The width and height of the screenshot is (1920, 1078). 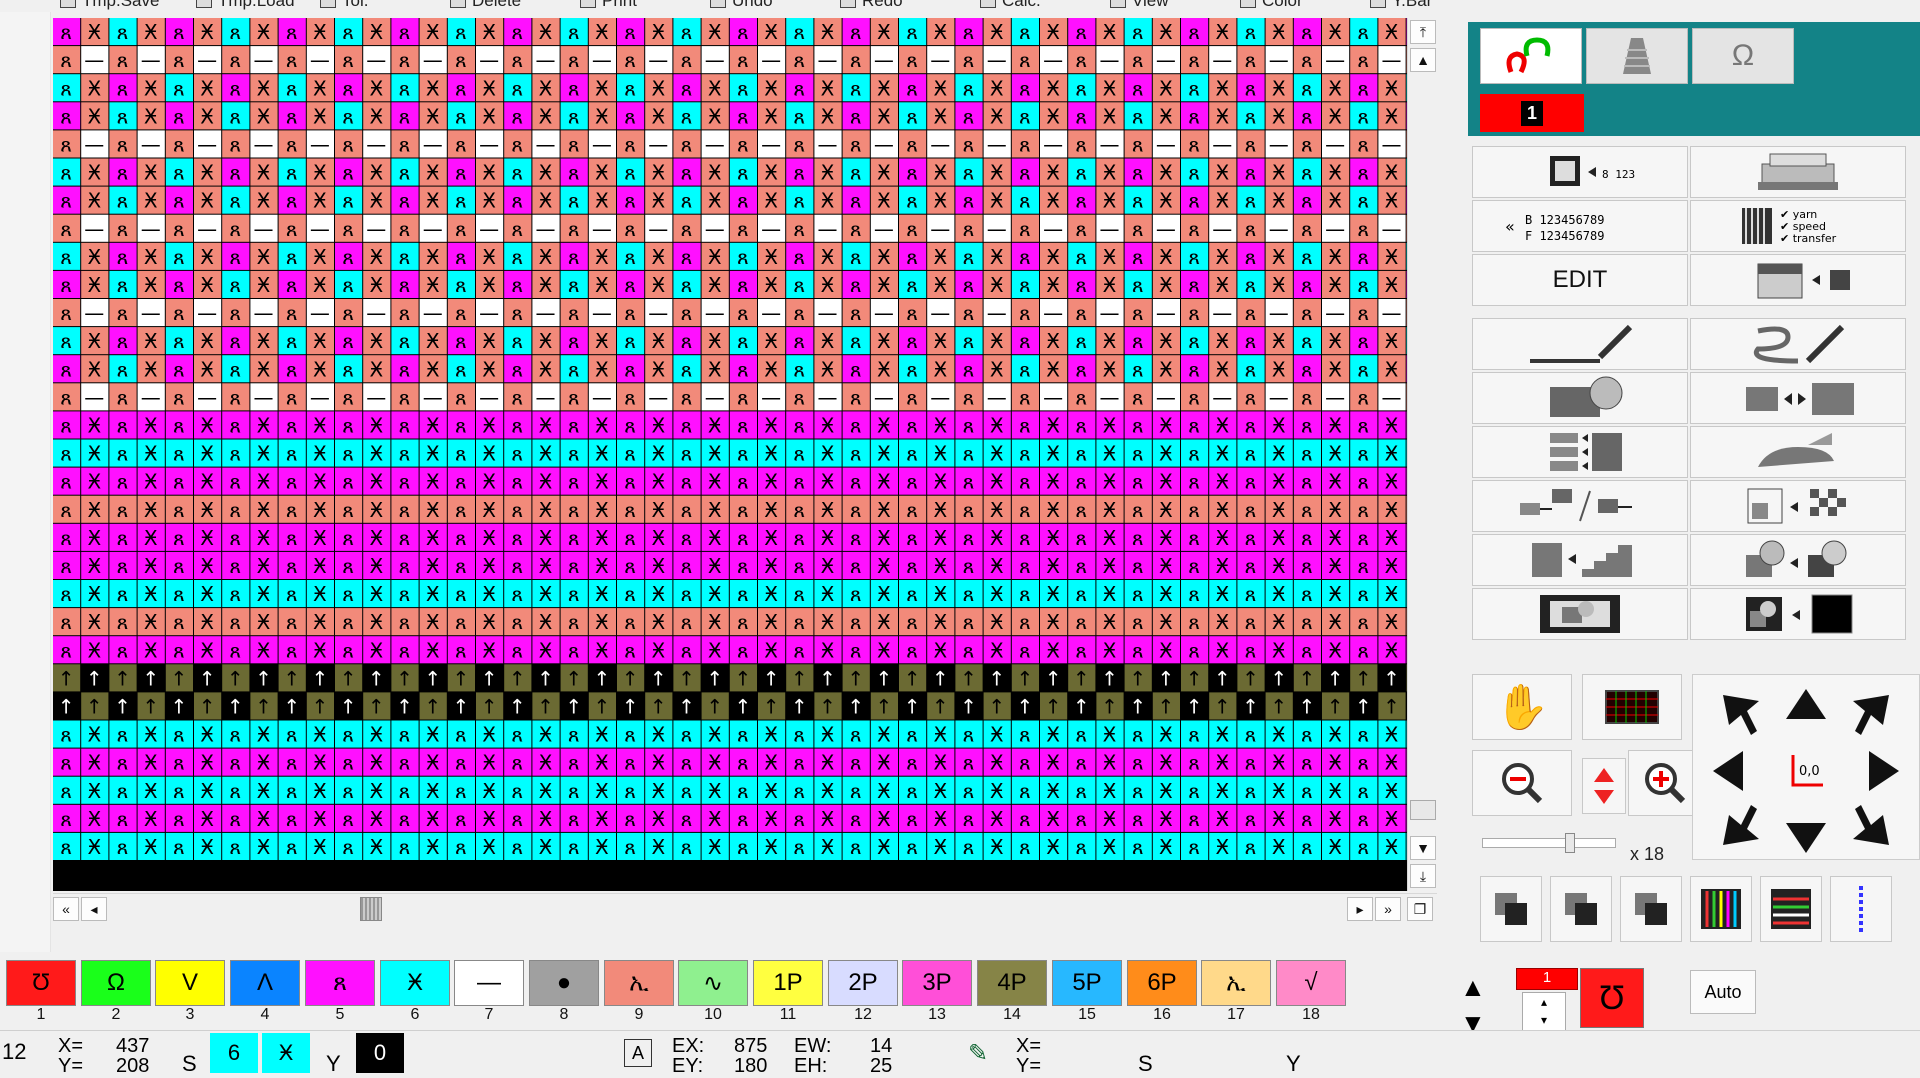 What do you see at coordinates (1798, 560) in the screenshot?
I see `shape-transform-button` at bounding box center [1798, 560].